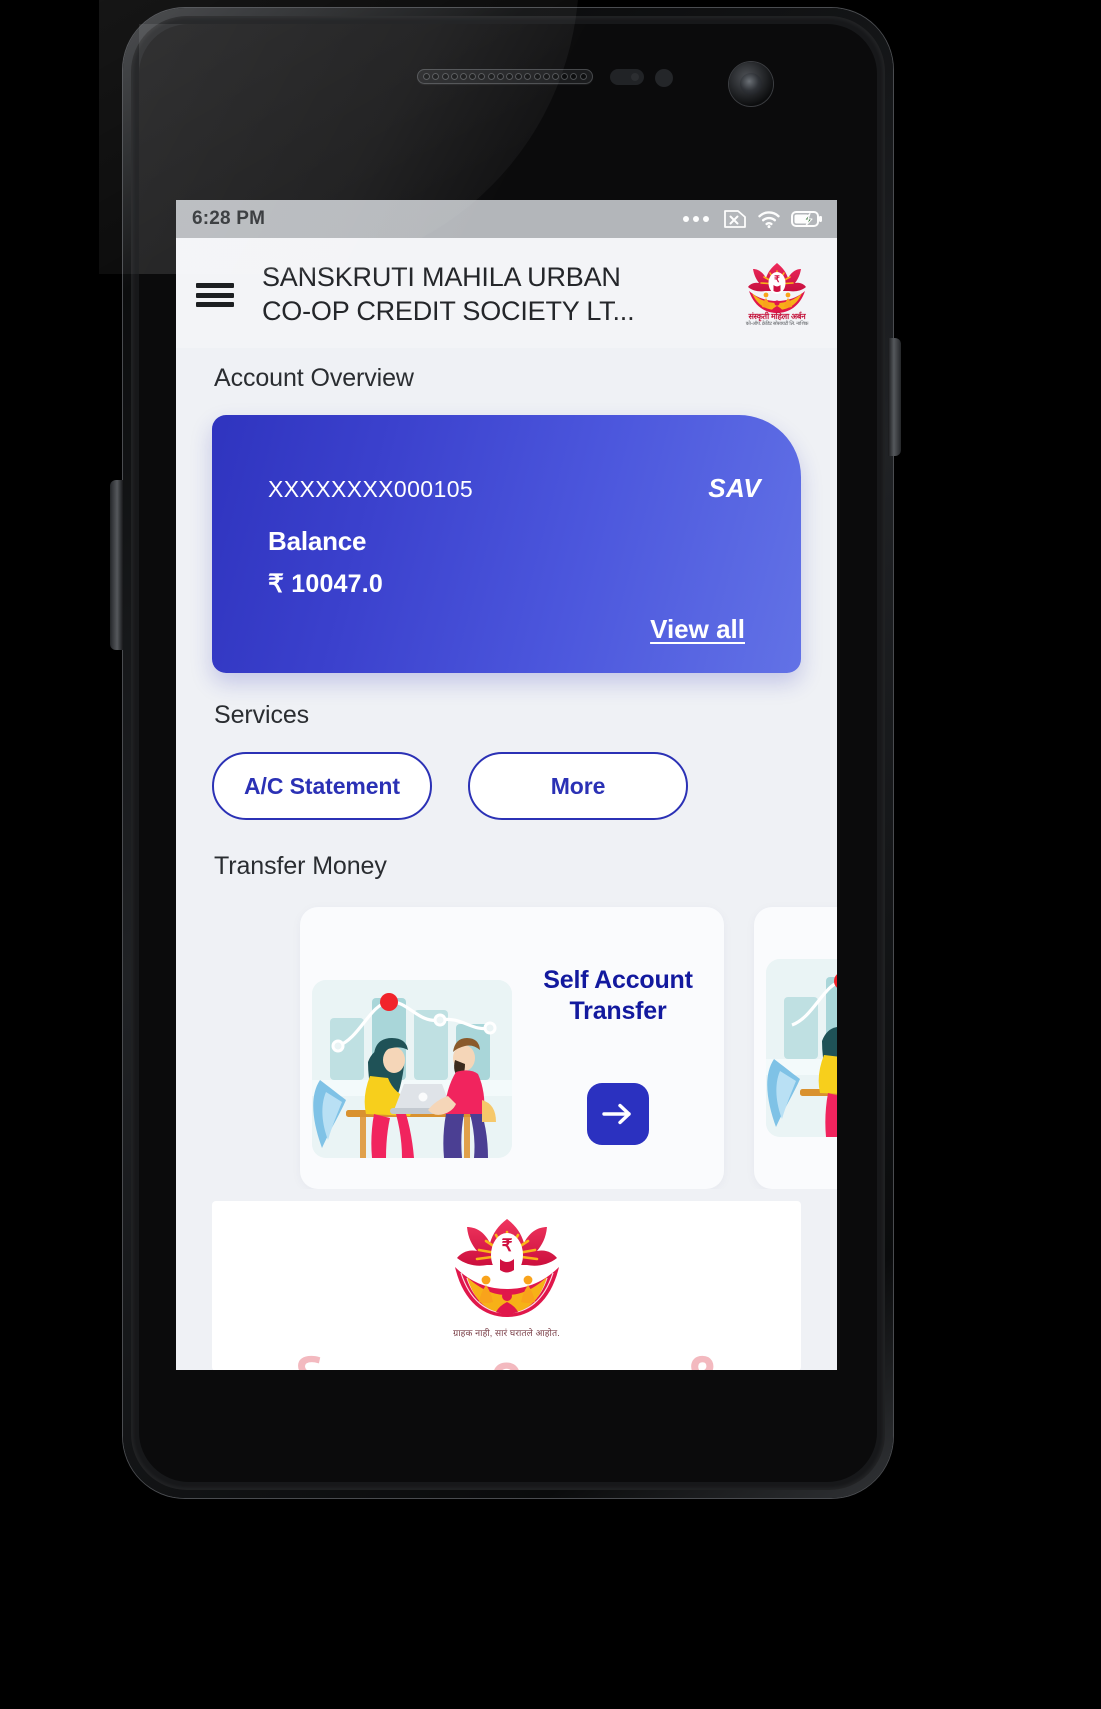 The width and height of the screenshot is (1101, 1709). I want to click on services-buttons-row: A/C Statement More, so click(506, 775).